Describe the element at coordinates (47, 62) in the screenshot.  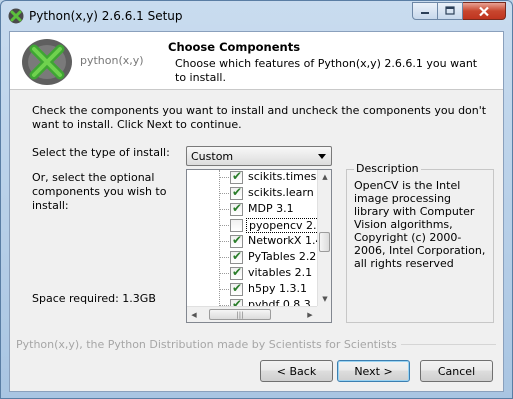
I see `python-xy-logo` at that location.